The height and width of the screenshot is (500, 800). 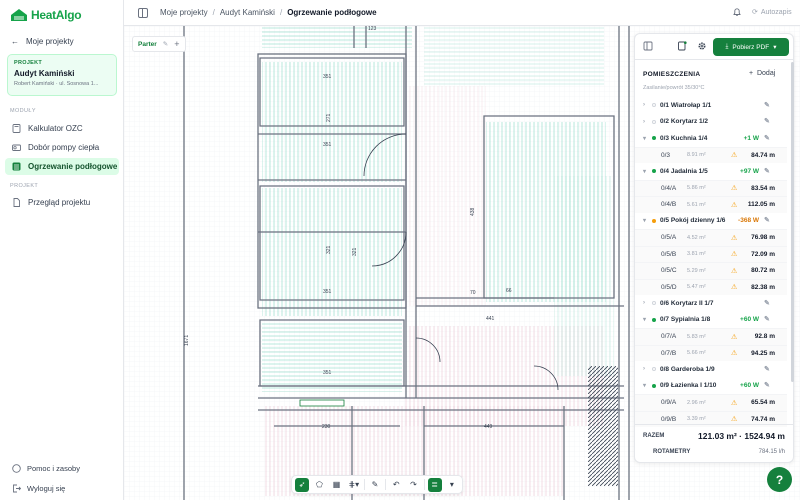 What do you see at coordinates (327, 292) in the screenshot?
I see `dim-label: 351` at bounding box center [327, 292].